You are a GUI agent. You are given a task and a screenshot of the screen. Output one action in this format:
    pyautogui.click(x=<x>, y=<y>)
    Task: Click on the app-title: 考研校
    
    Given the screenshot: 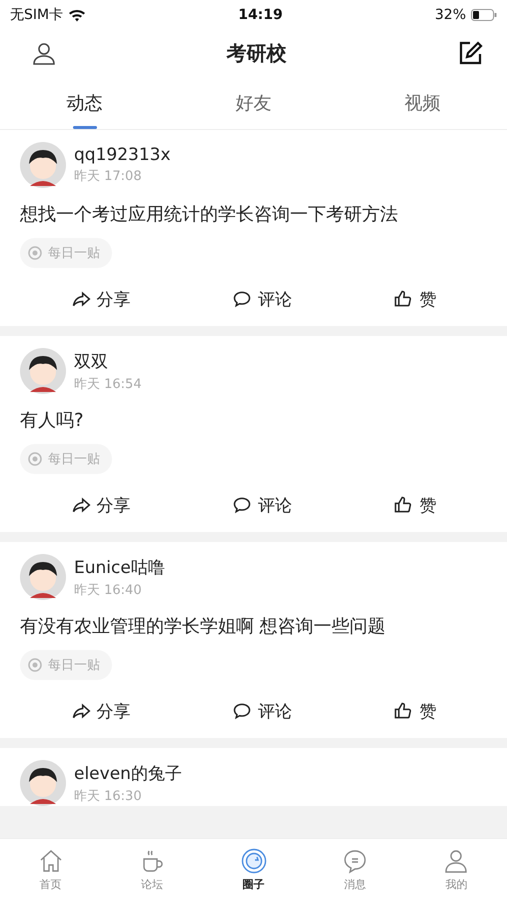 What is the action you would take?
    pyautogui.click(x=256, y=53)
    